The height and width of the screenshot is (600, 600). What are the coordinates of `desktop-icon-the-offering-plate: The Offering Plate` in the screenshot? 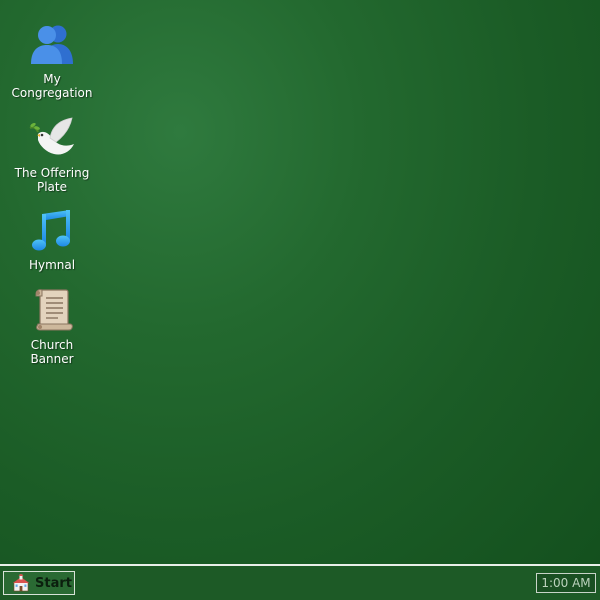 It's located at (52, 154).